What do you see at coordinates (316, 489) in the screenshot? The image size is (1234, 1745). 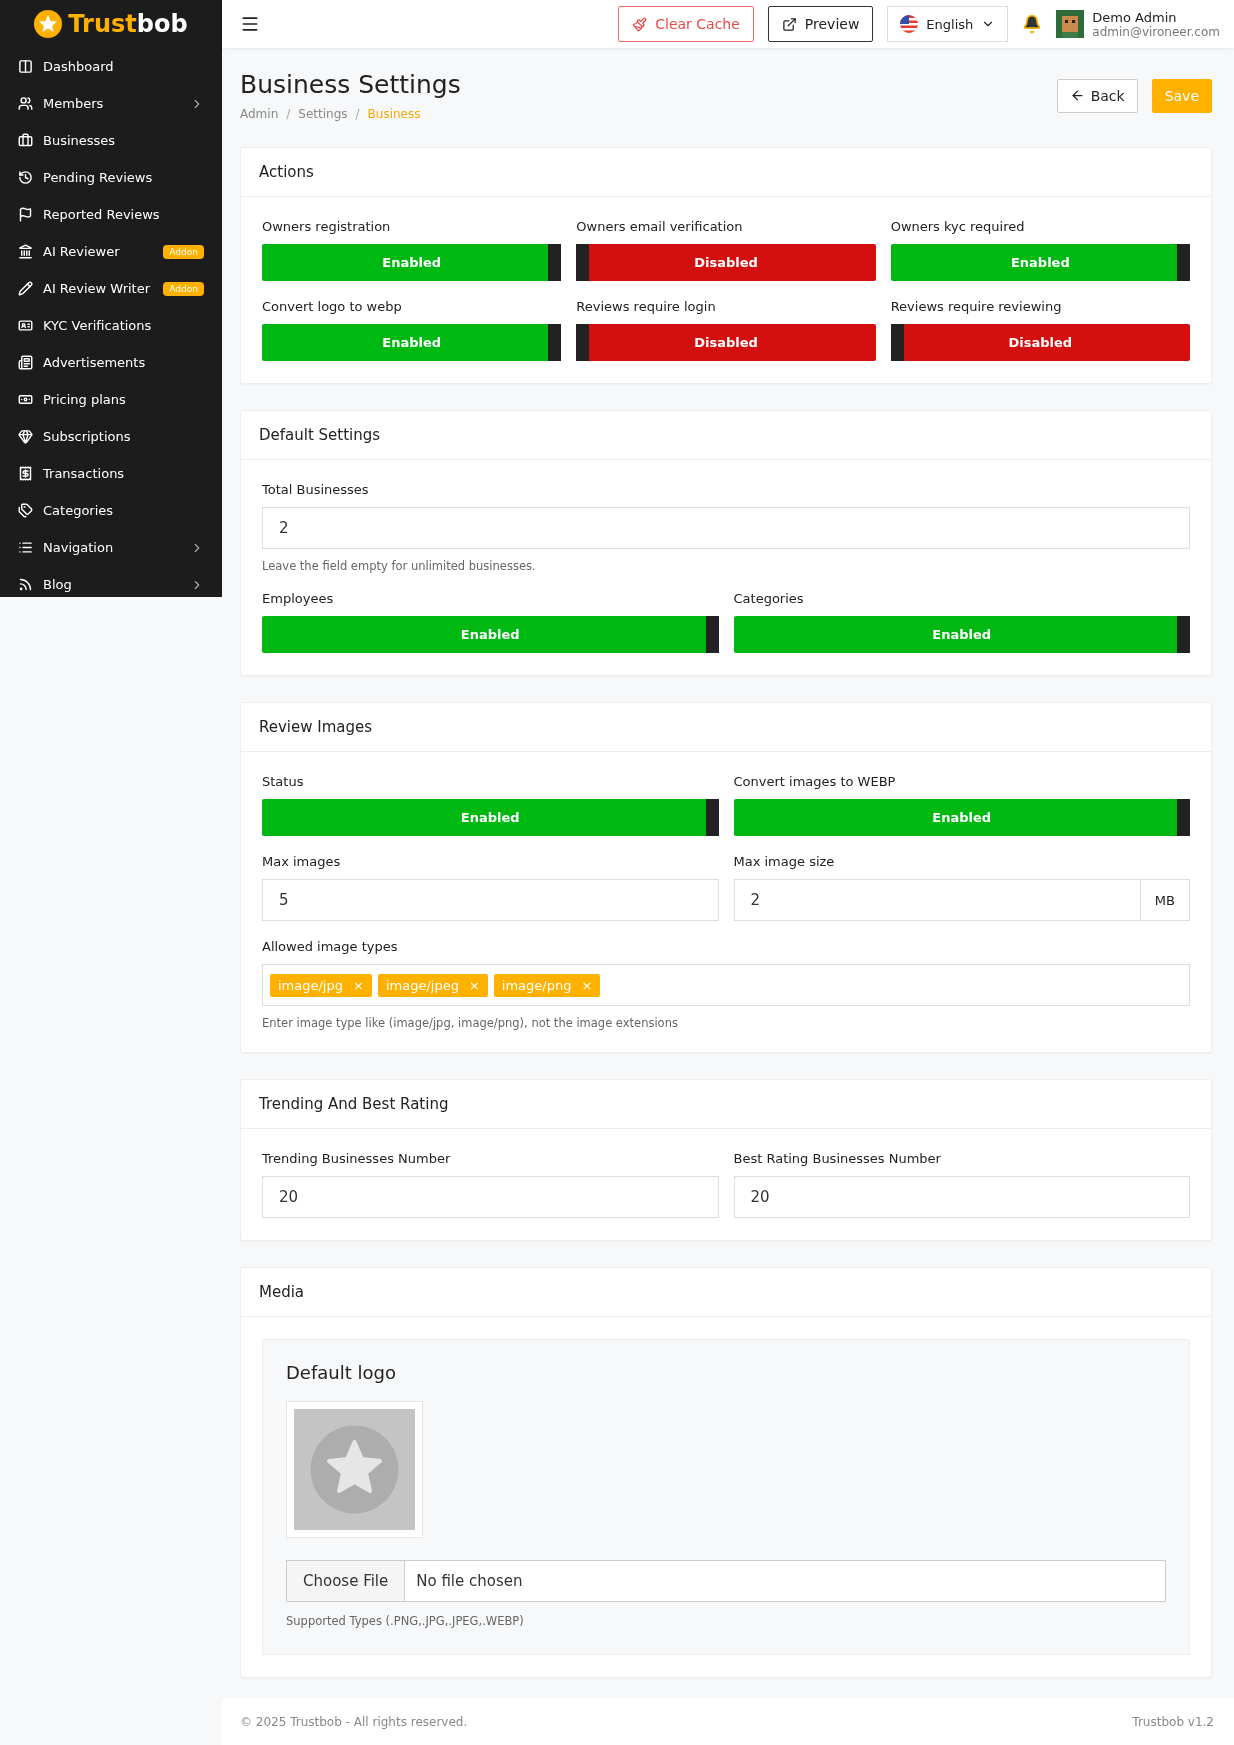 I see `field-label: Total Businesses` at bounding box center [316, 489].